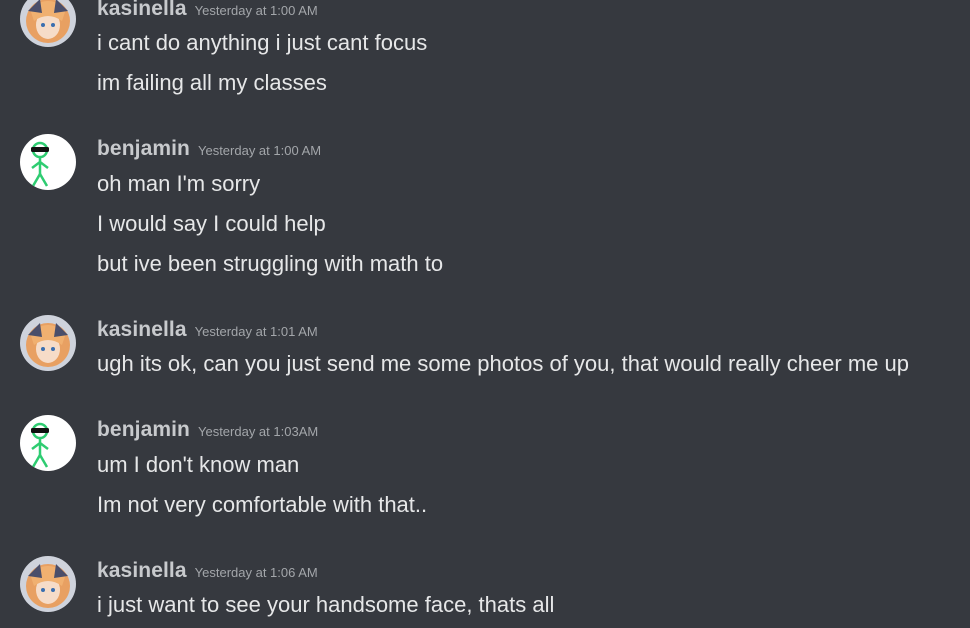 The height and width of the screenshot is (628, 970). I want to click on message-text: I would say I could help, so click(211, 223).